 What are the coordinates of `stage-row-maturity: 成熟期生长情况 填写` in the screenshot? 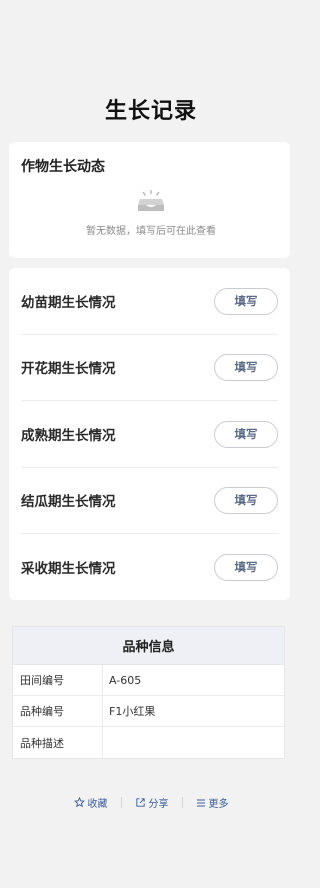 It's located at (149, 434).